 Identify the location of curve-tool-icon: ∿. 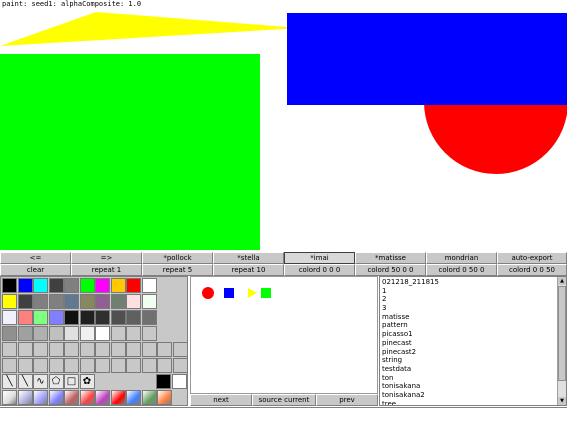
(40, 381).